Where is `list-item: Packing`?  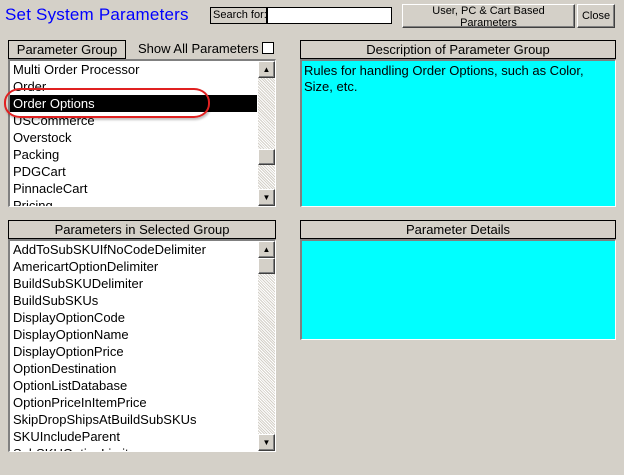 list-item: Packing is located at coordinates (133, 154).